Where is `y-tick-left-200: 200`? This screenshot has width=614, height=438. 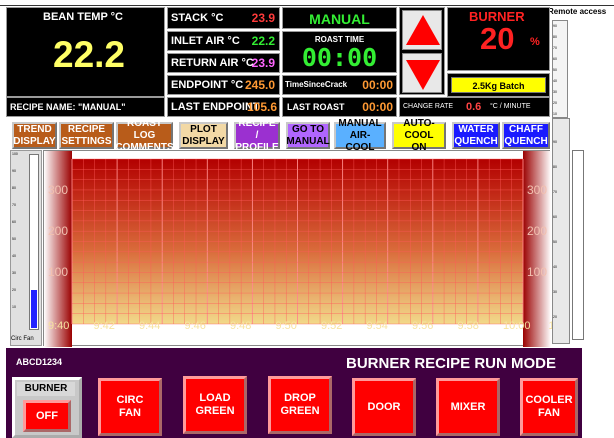
y-tick-left-200: 200 is located at coordinates (58, 231).